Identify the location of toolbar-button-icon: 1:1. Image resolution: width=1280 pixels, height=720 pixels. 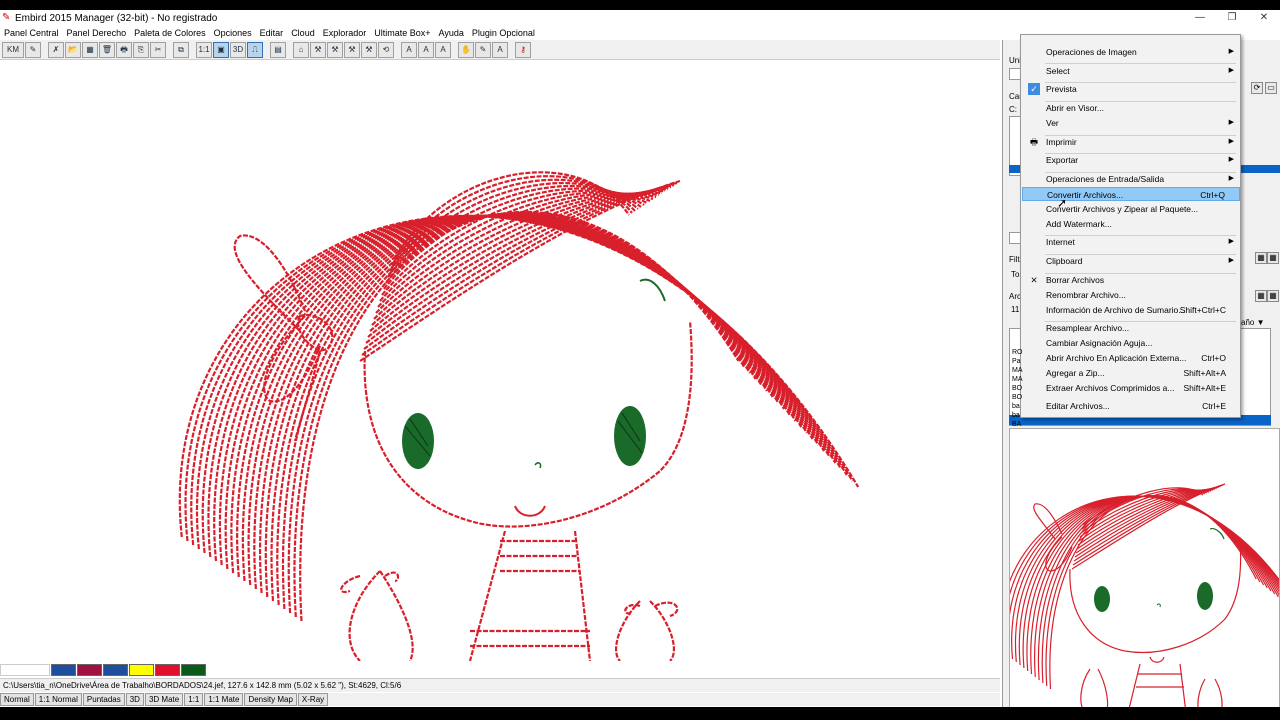
(204, 49).